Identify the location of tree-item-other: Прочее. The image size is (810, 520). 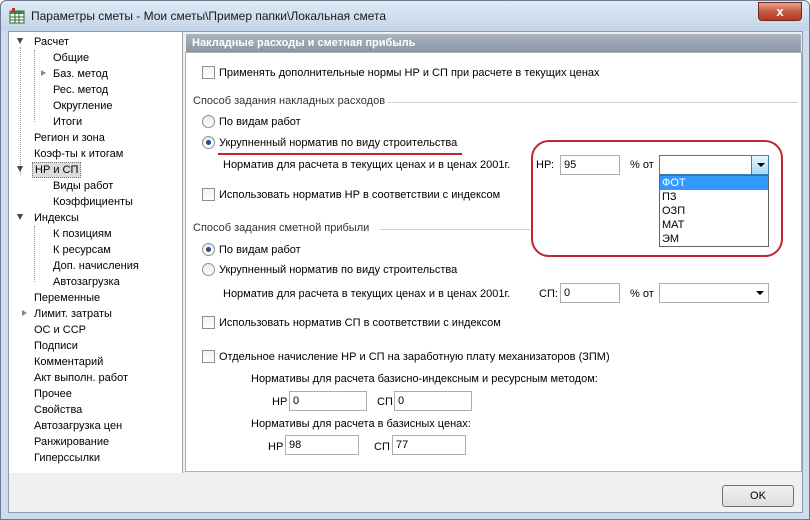
(53, 394).